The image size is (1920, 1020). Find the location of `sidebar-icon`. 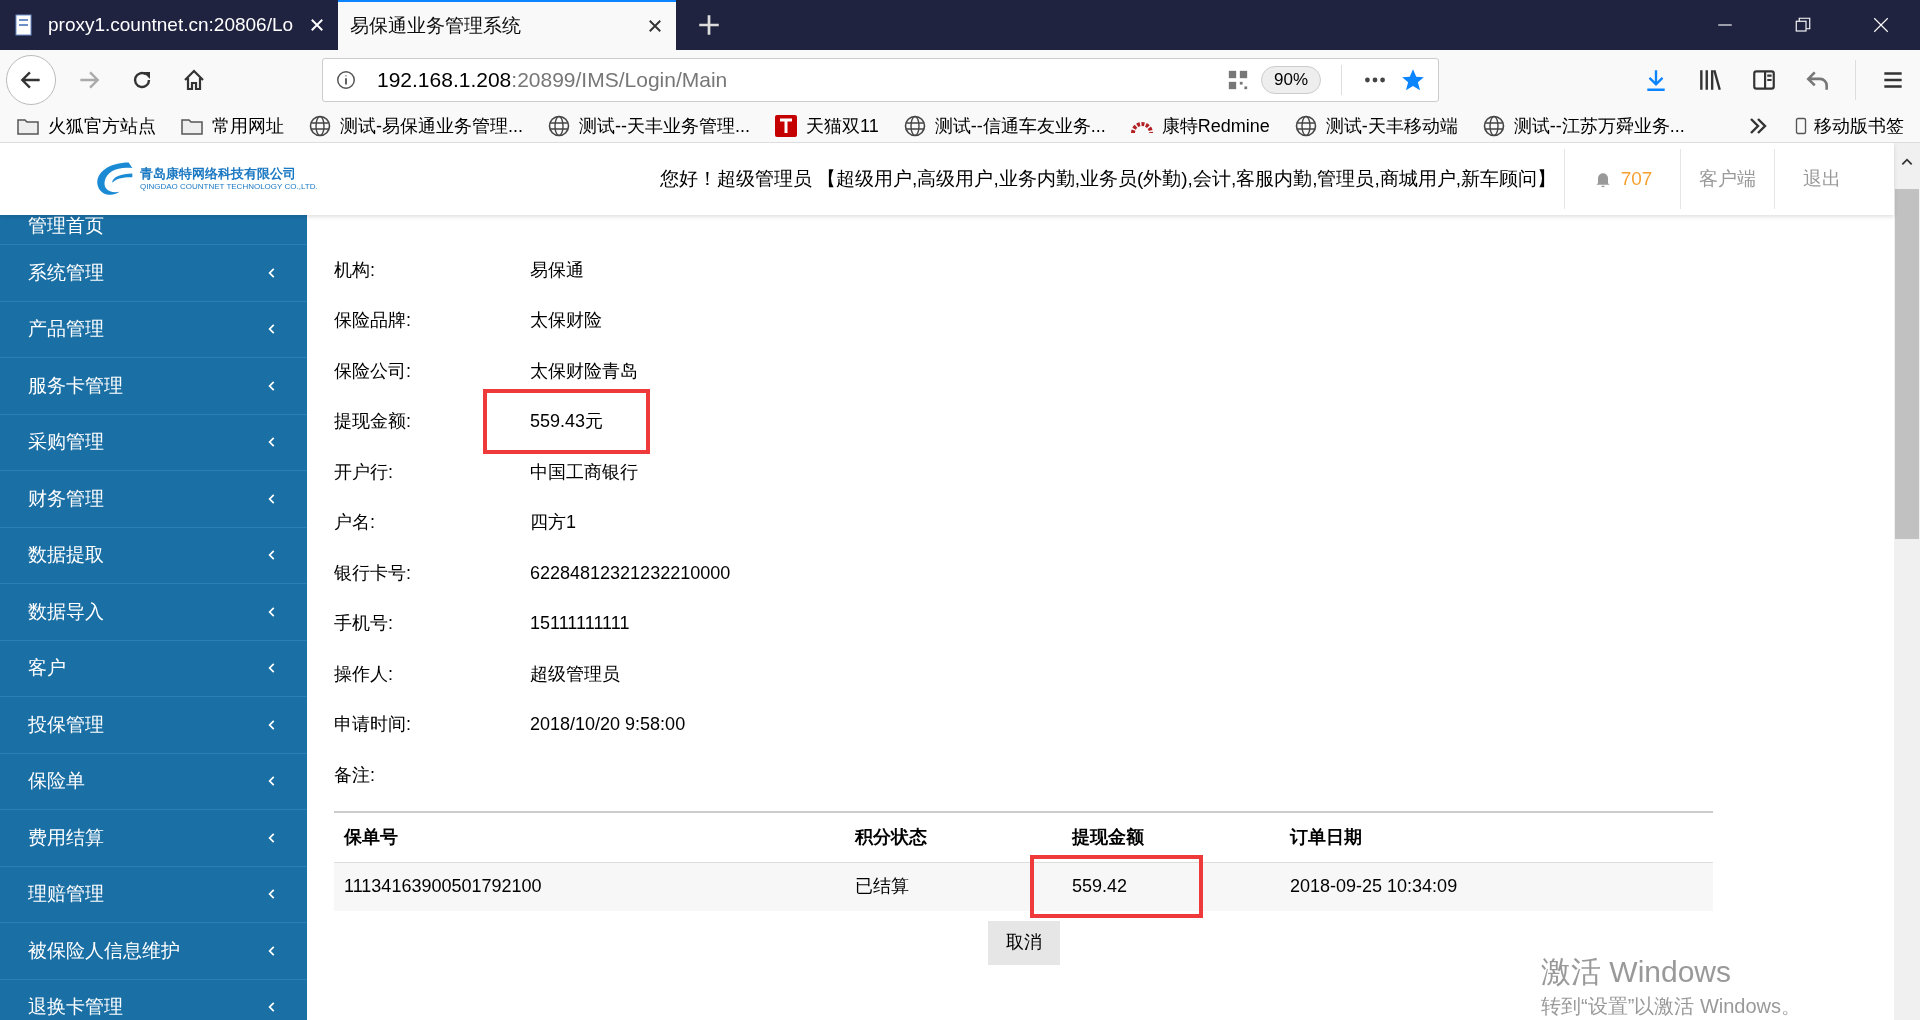

sidebar-icon is located at coordinates (1764, 80).